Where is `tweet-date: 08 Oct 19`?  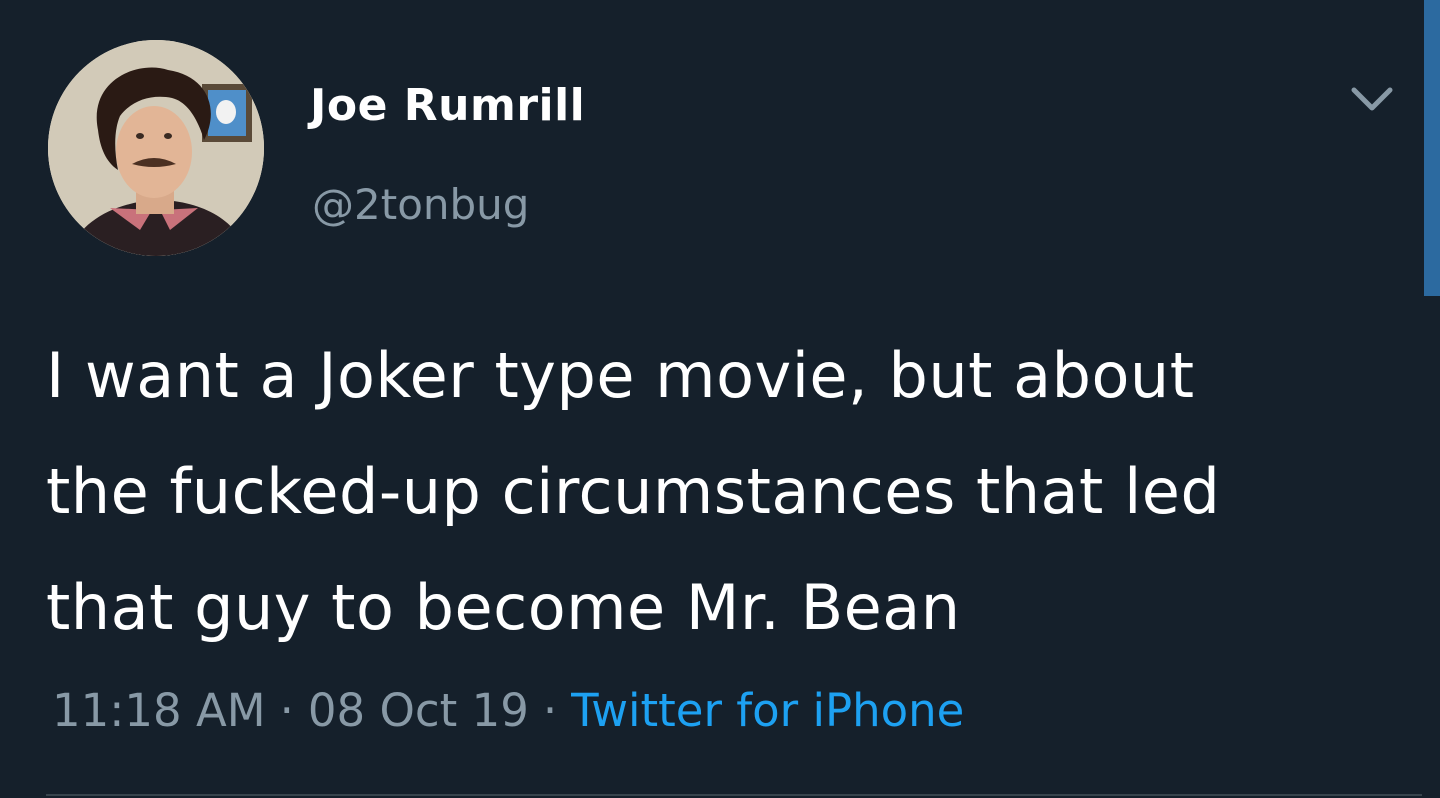
tweet-date: 08 Oct 19 is located at coordinates (418, 710).